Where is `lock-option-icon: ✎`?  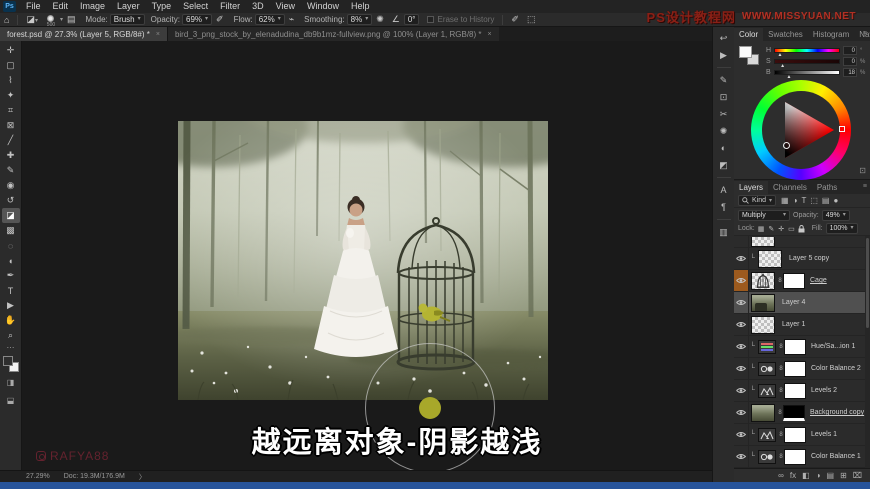
lock-option-icon: ✎ is located at coordinates (771, 229).